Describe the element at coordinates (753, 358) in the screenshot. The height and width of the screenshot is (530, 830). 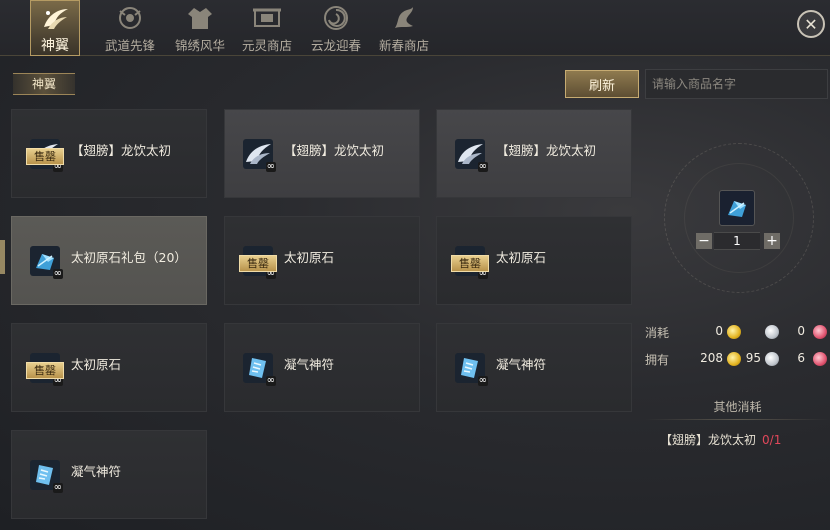
I see `own-silver: 95` at that location.